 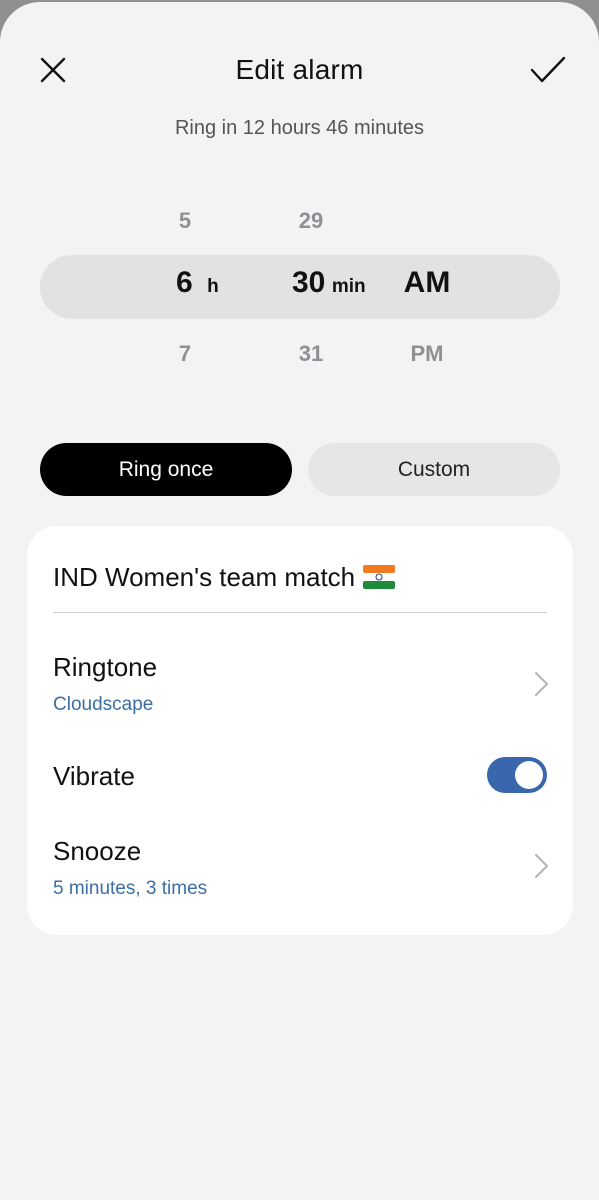 I want to click on confirm-button, so click(x=548, y=70).